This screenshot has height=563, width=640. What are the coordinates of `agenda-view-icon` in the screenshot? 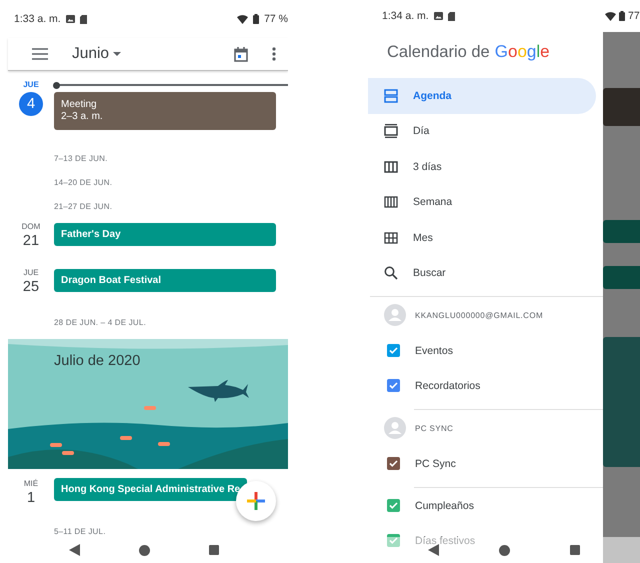 It's located at (391, 95).